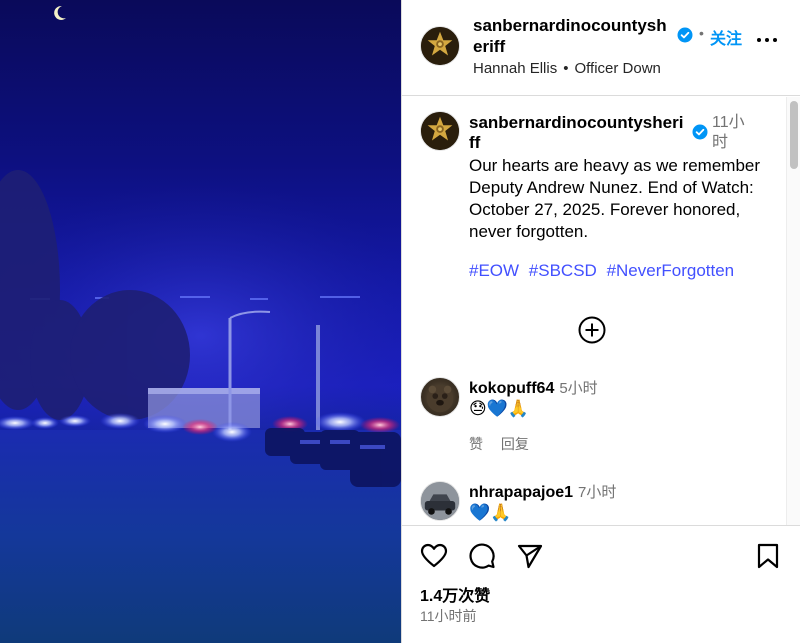  Describe the element at coordinates (455, 594) in the screenshot. I see `likes-count: 1.4万次赞` at that location.